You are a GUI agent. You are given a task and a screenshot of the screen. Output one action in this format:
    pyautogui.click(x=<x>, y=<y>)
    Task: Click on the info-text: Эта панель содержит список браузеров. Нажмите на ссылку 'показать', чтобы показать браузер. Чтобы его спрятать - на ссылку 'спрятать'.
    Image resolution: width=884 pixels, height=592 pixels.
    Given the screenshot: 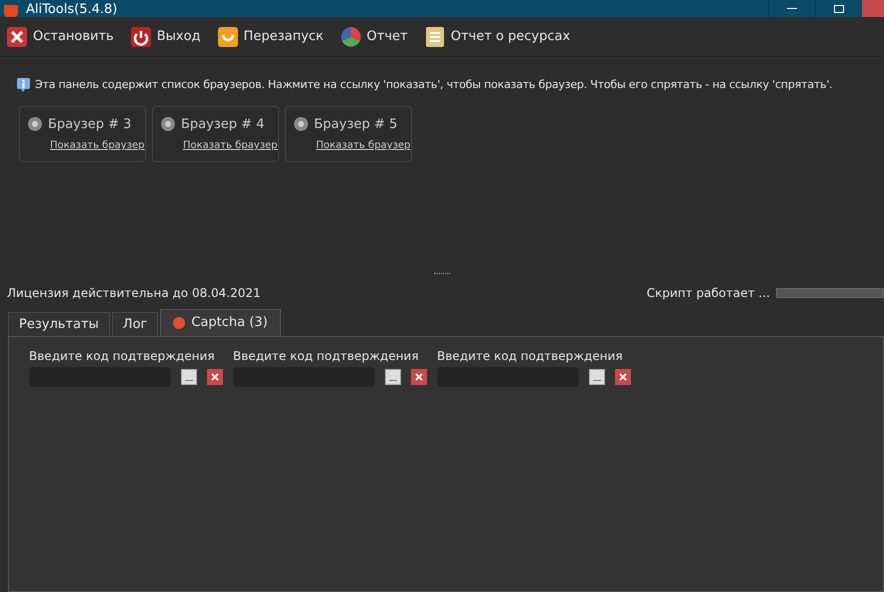 What is the action you would take?
    pyautogui.click(x=433, y=85)
    